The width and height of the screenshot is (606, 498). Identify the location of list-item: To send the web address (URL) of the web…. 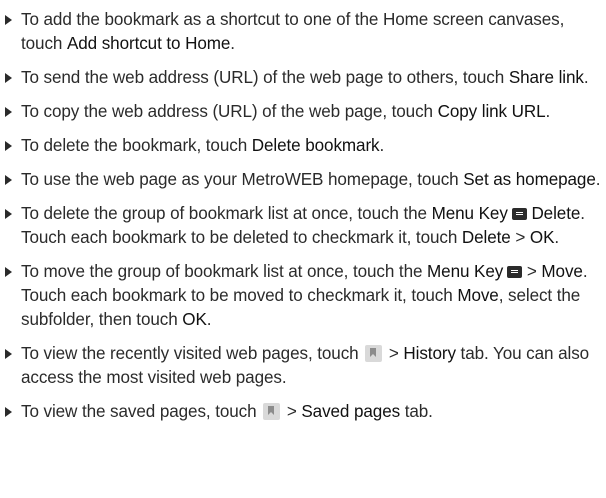
(303, 78).